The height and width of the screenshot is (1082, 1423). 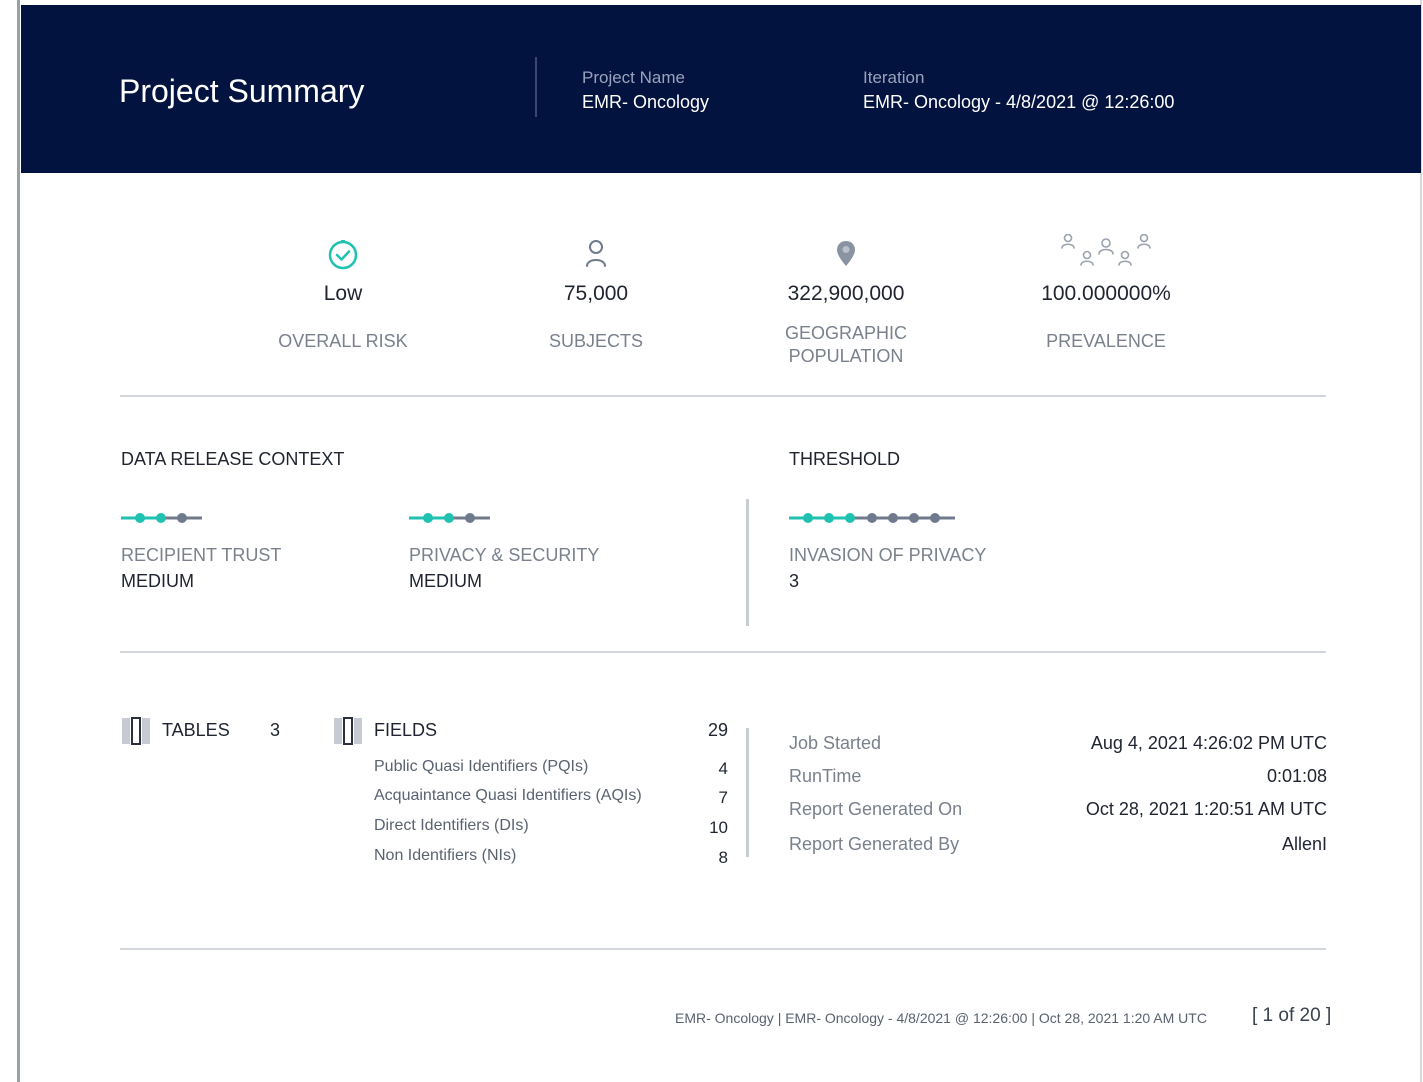 I want to click on privacy-security-label: PRIVACY & SECURITY, so click(x=504, y=555).